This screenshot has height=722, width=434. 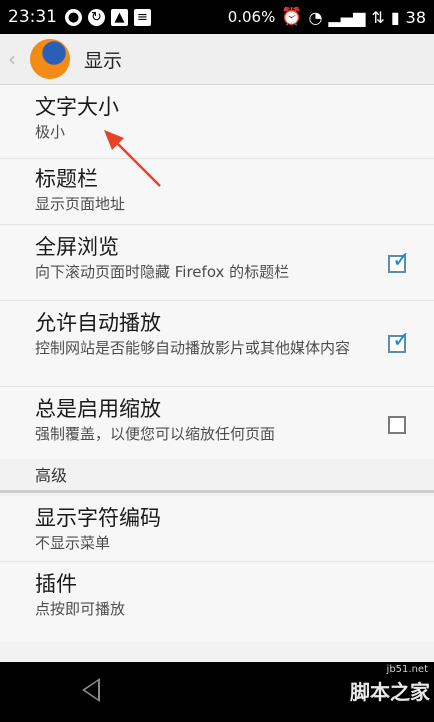 What do you see at coordinates (73, 17) in the screenshot?
I see `notification-icon: ●` at bounding box center [73, 17].